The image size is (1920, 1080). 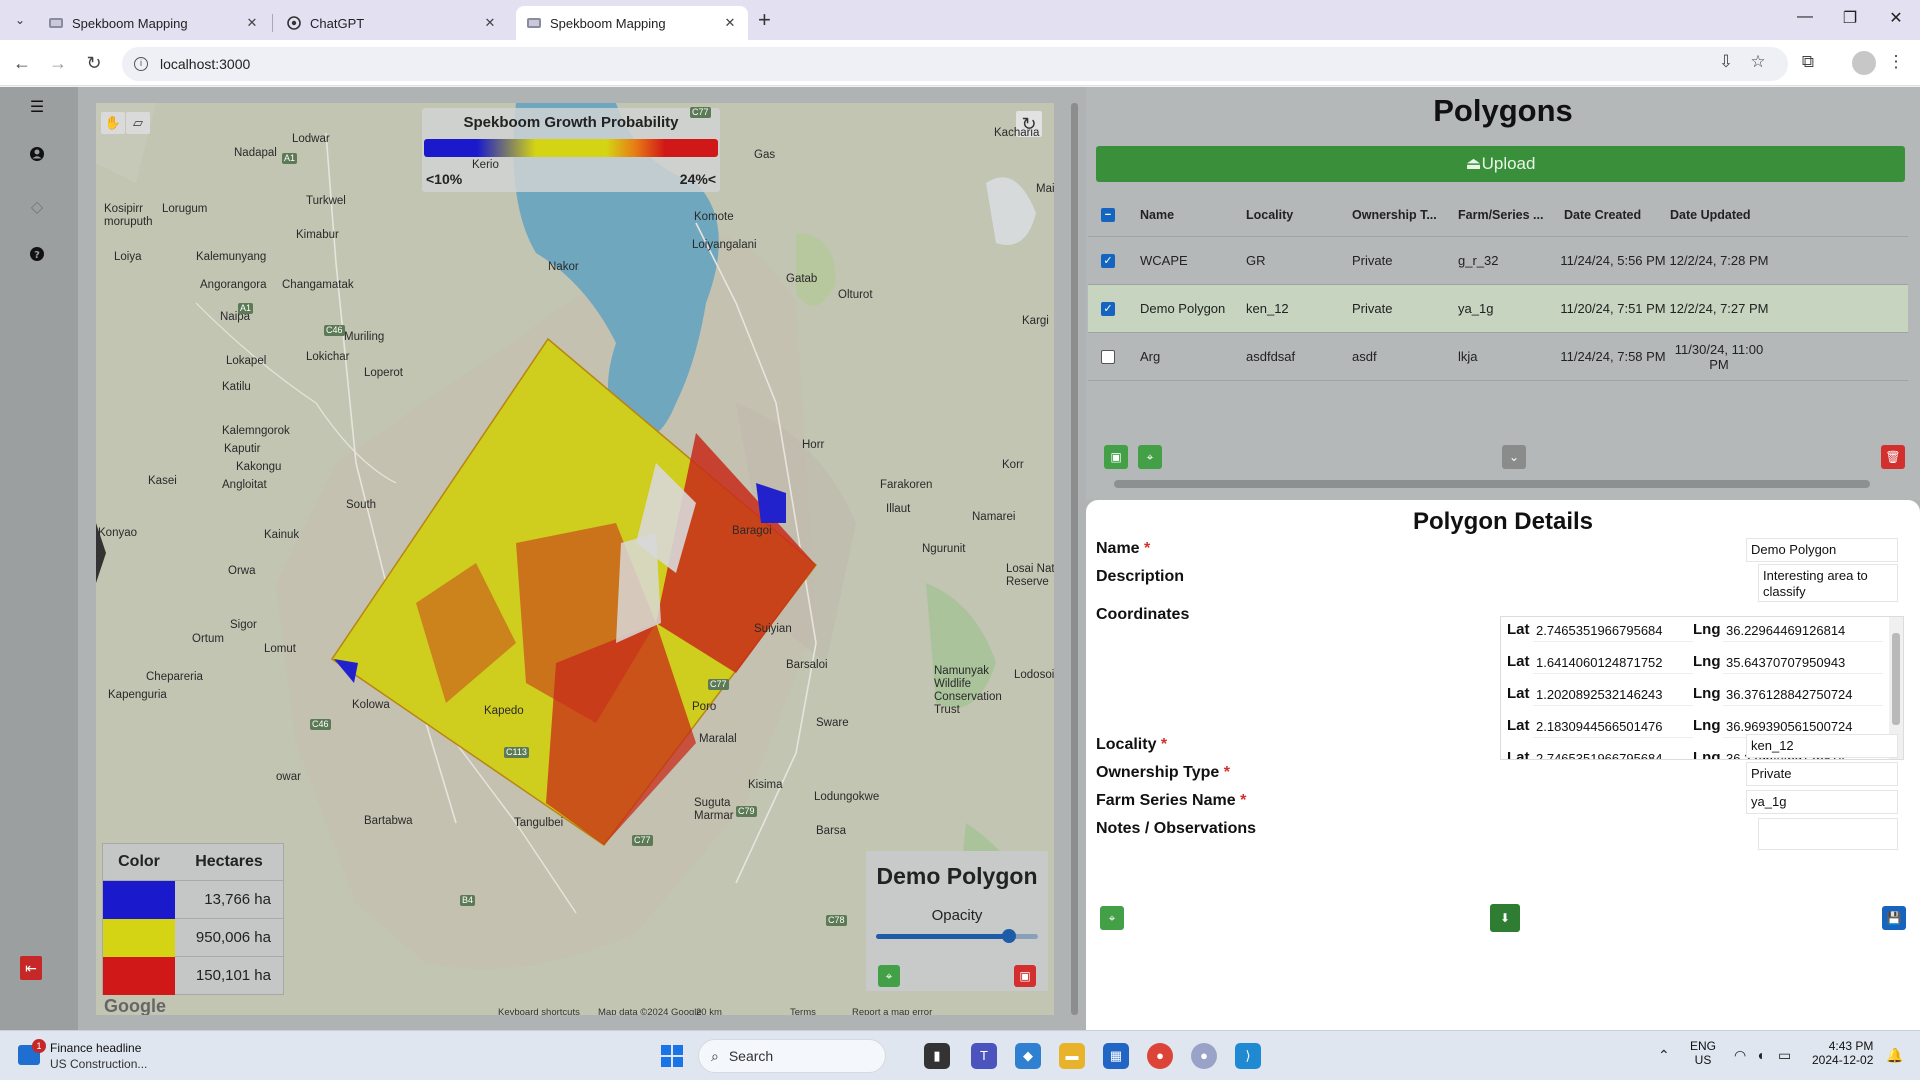 What do you see at coordinates (1025, 976) in the screenshot?
I see `remove-layer-icon: ▣` at bounding box center [1025, 976].